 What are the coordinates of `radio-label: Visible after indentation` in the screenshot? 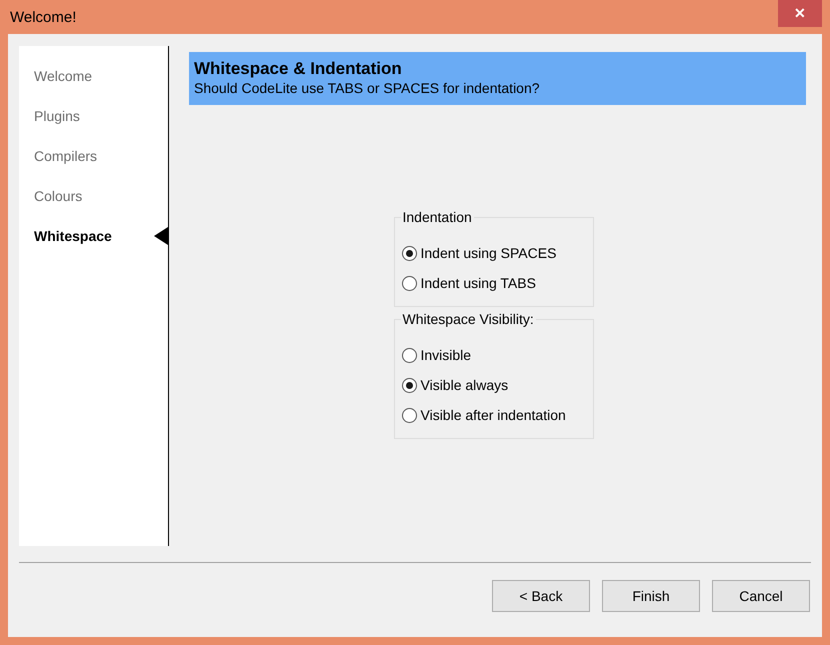 It's located at (493, 415).